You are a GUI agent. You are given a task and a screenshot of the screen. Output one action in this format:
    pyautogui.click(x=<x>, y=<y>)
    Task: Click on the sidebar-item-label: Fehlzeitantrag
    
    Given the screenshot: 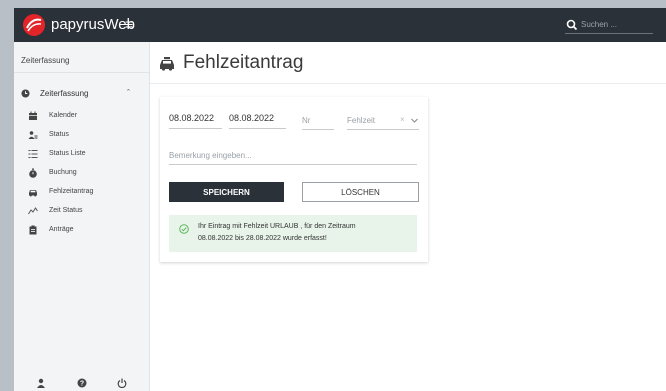 What is the action you would take?
    pyautogui.click(x=71, y=191)
    